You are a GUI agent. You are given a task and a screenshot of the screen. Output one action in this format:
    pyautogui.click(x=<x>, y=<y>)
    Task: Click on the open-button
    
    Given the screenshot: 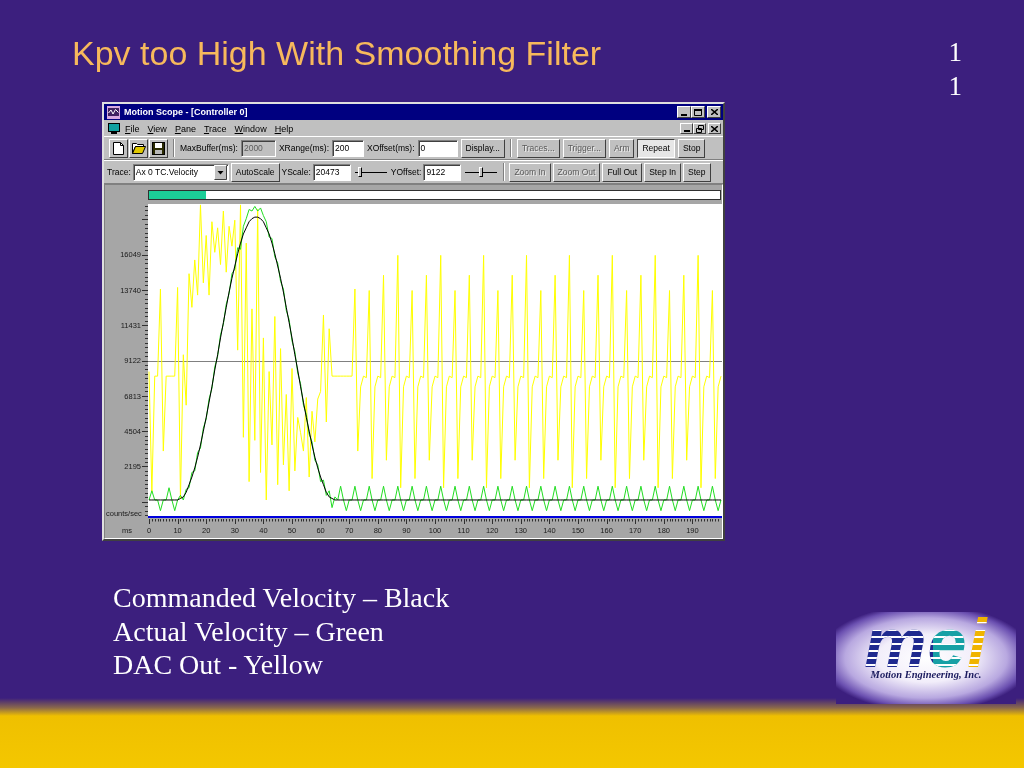 What is the action you would take?
    pyautogui.click(x=138, y=148)
    